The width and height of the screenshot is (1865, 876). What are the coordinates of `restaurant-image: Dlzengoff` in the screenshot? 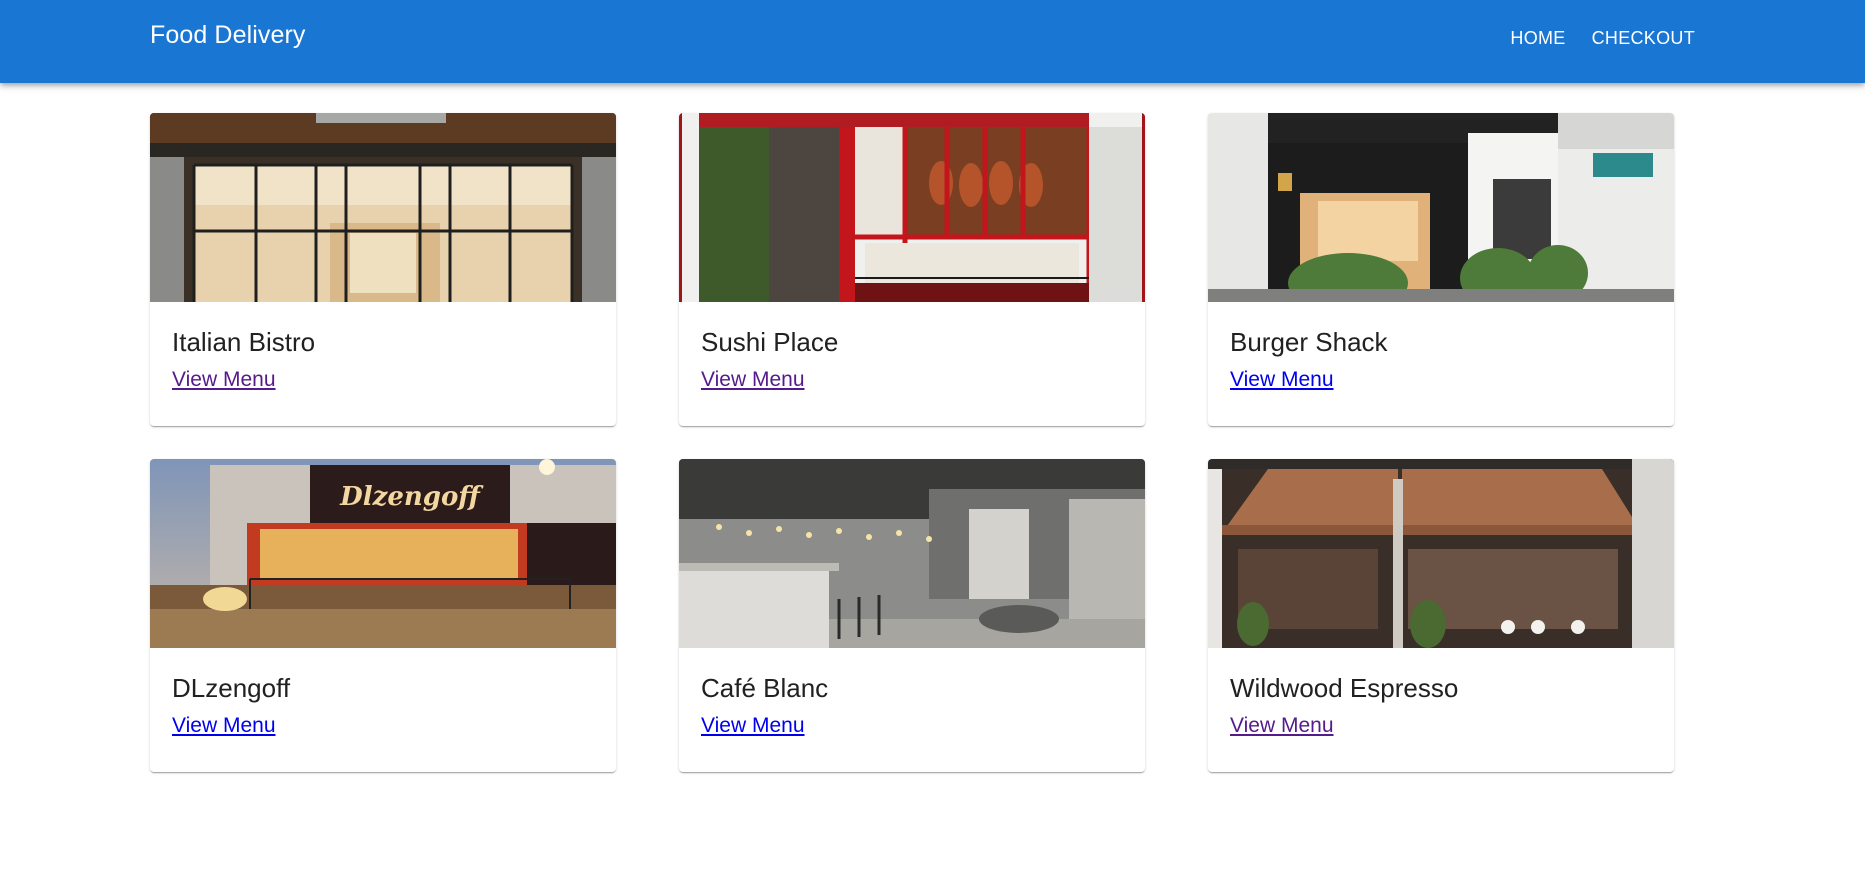 It's located at (383, 553).